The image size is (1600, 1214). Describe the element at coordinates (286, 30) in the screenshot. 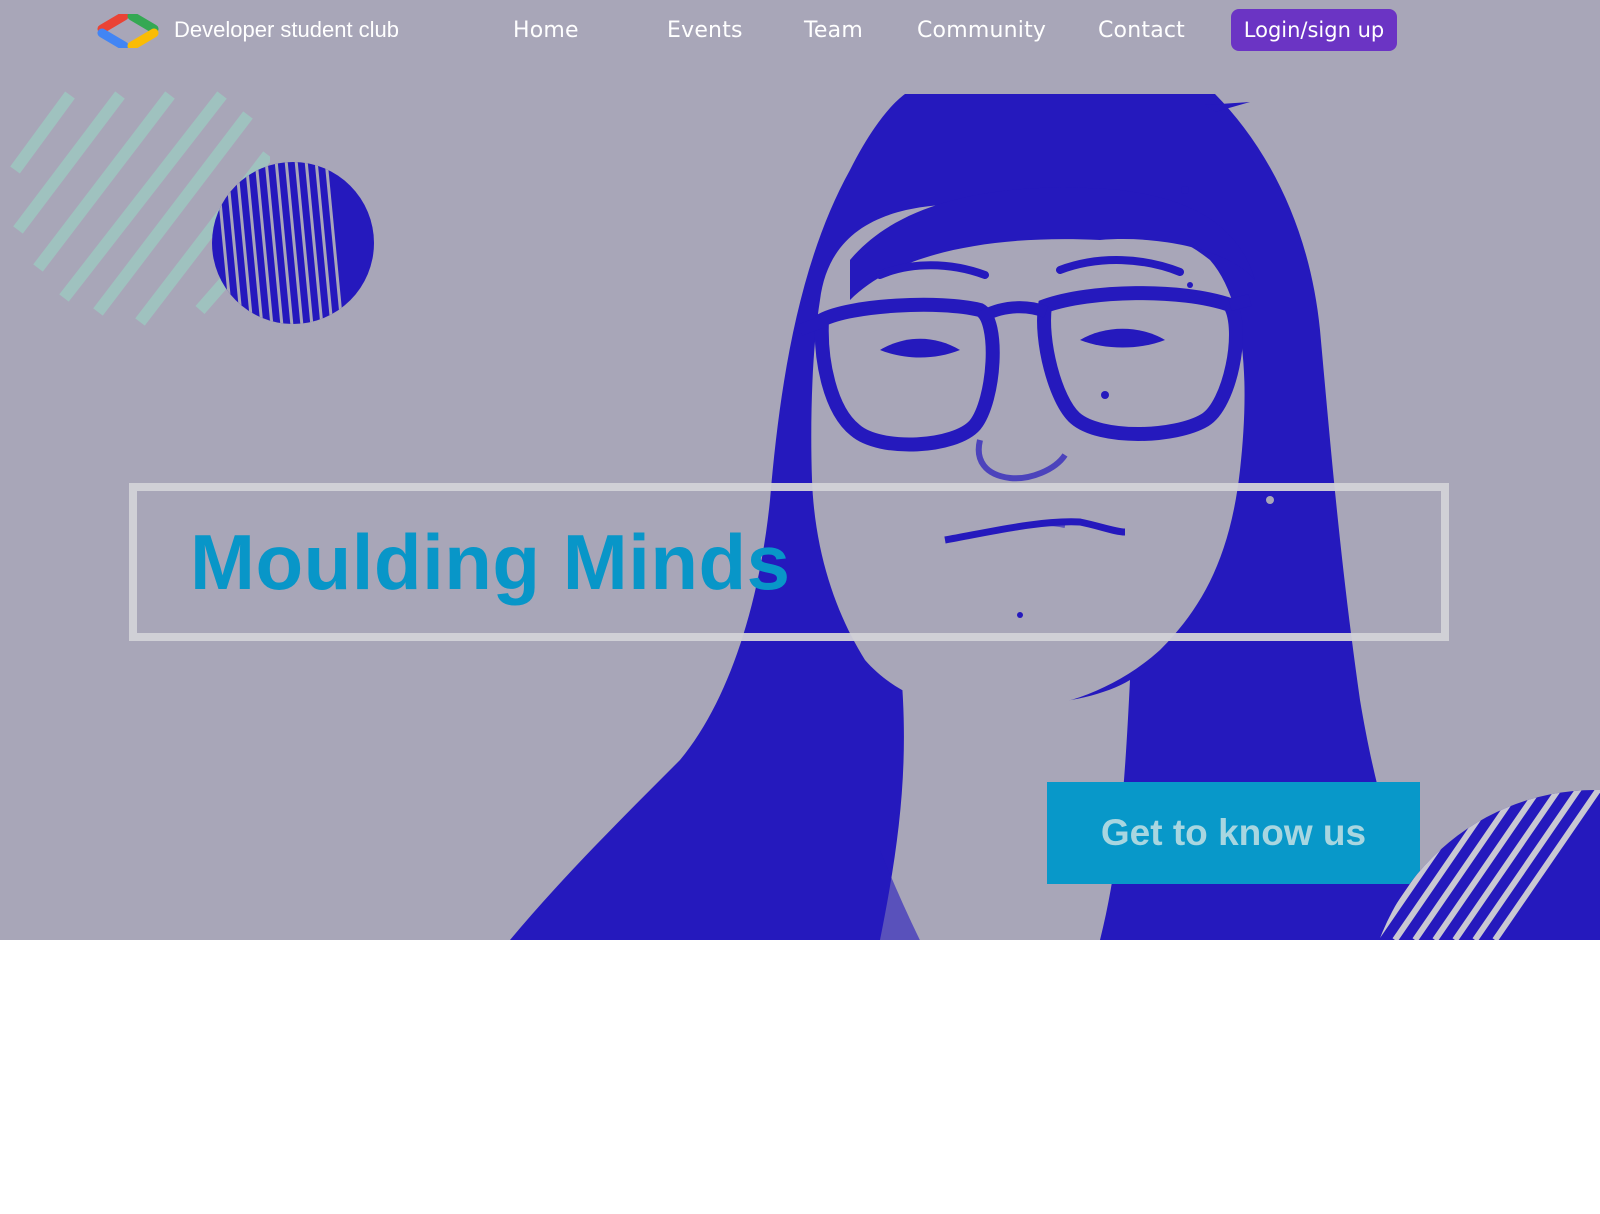

I see `brand-name: Developer student club` at that location.